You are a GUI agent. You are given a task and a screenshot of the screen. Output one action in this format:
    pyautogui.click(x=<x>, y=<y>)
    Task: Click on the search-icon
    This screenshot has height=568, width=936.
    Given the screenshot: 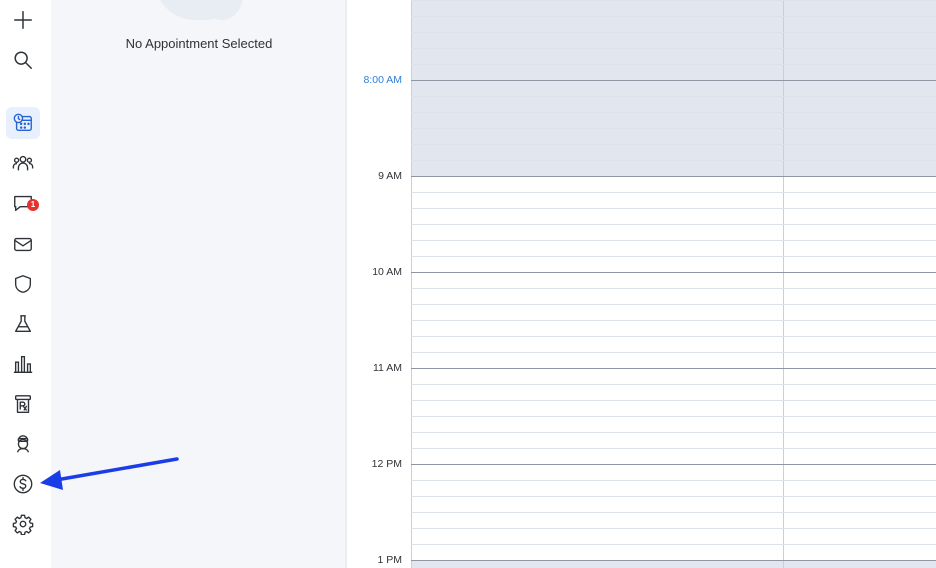 What is the action you would take?
    pyautogui.click(x=23, y=60)
    